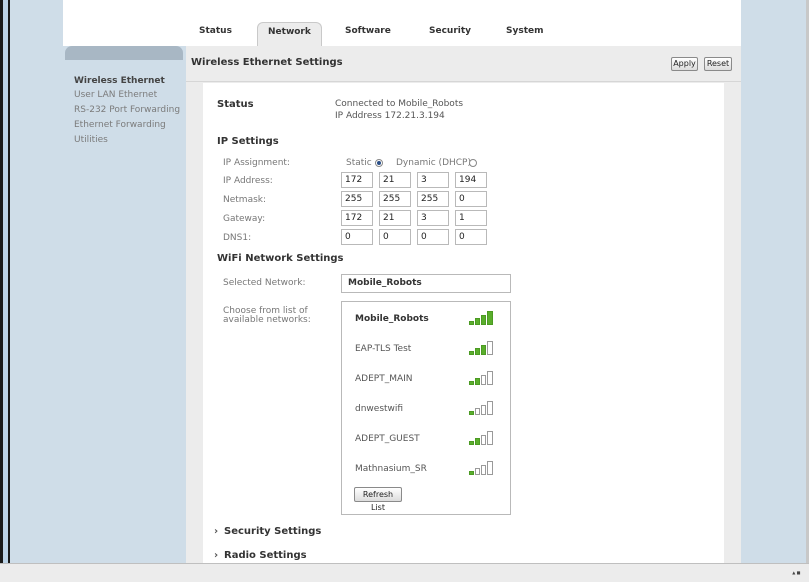 This screenshot has height=582, width=809. I want to click on netmask-octet-2: 255, so click(395, 199).